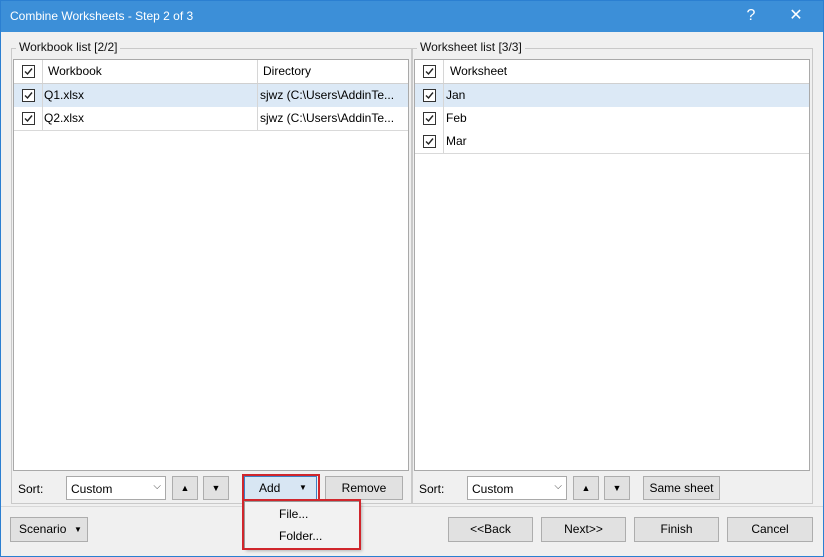  I want to click on worksheet-sort-label: Sort:, so click(432, 489).